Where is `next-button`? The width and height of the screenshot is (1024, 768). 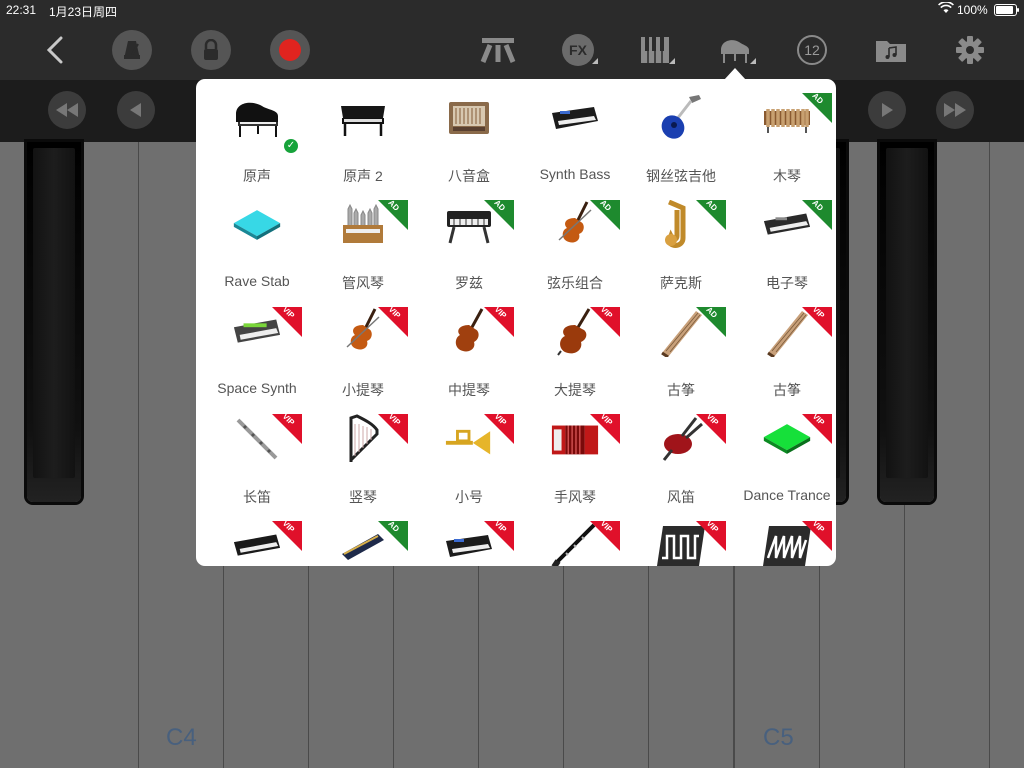
next-button is located at coordinates (887, 110).